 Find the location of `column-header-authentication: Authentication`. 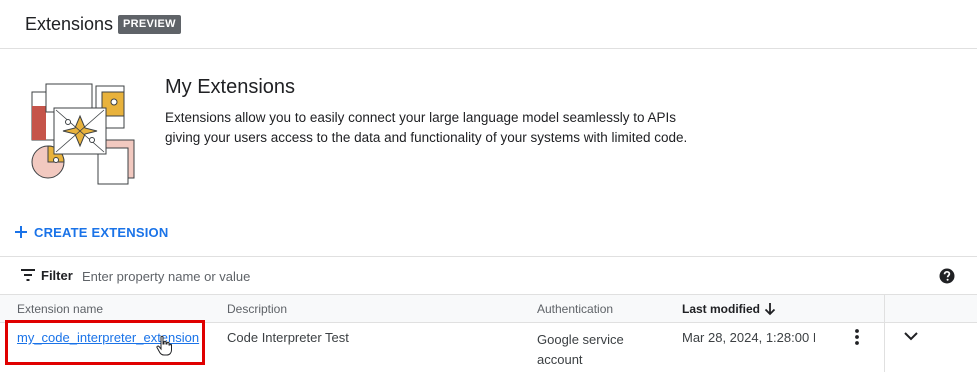

column-header-authentication: Authentication is located at coordinates (575, 309).